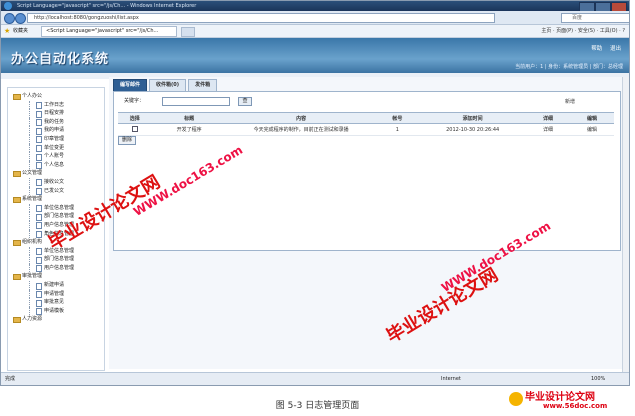 The width and height of the screenshot is (635, 416). I want to click on row-title: 开发了程序, so click(189, 129).